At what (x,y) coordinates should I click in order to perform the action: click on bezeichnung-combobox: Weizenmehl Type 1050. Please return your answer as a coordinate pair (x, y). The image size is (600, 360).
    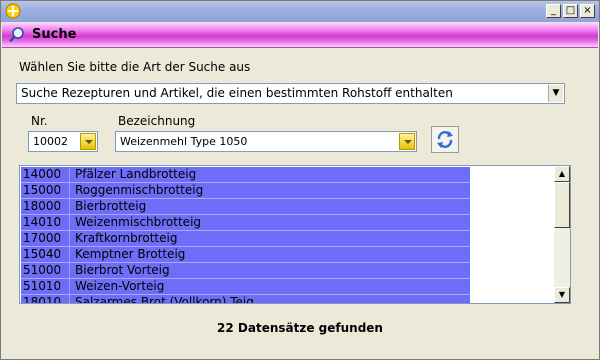
    Looking at the image, I should click on (266, 141).